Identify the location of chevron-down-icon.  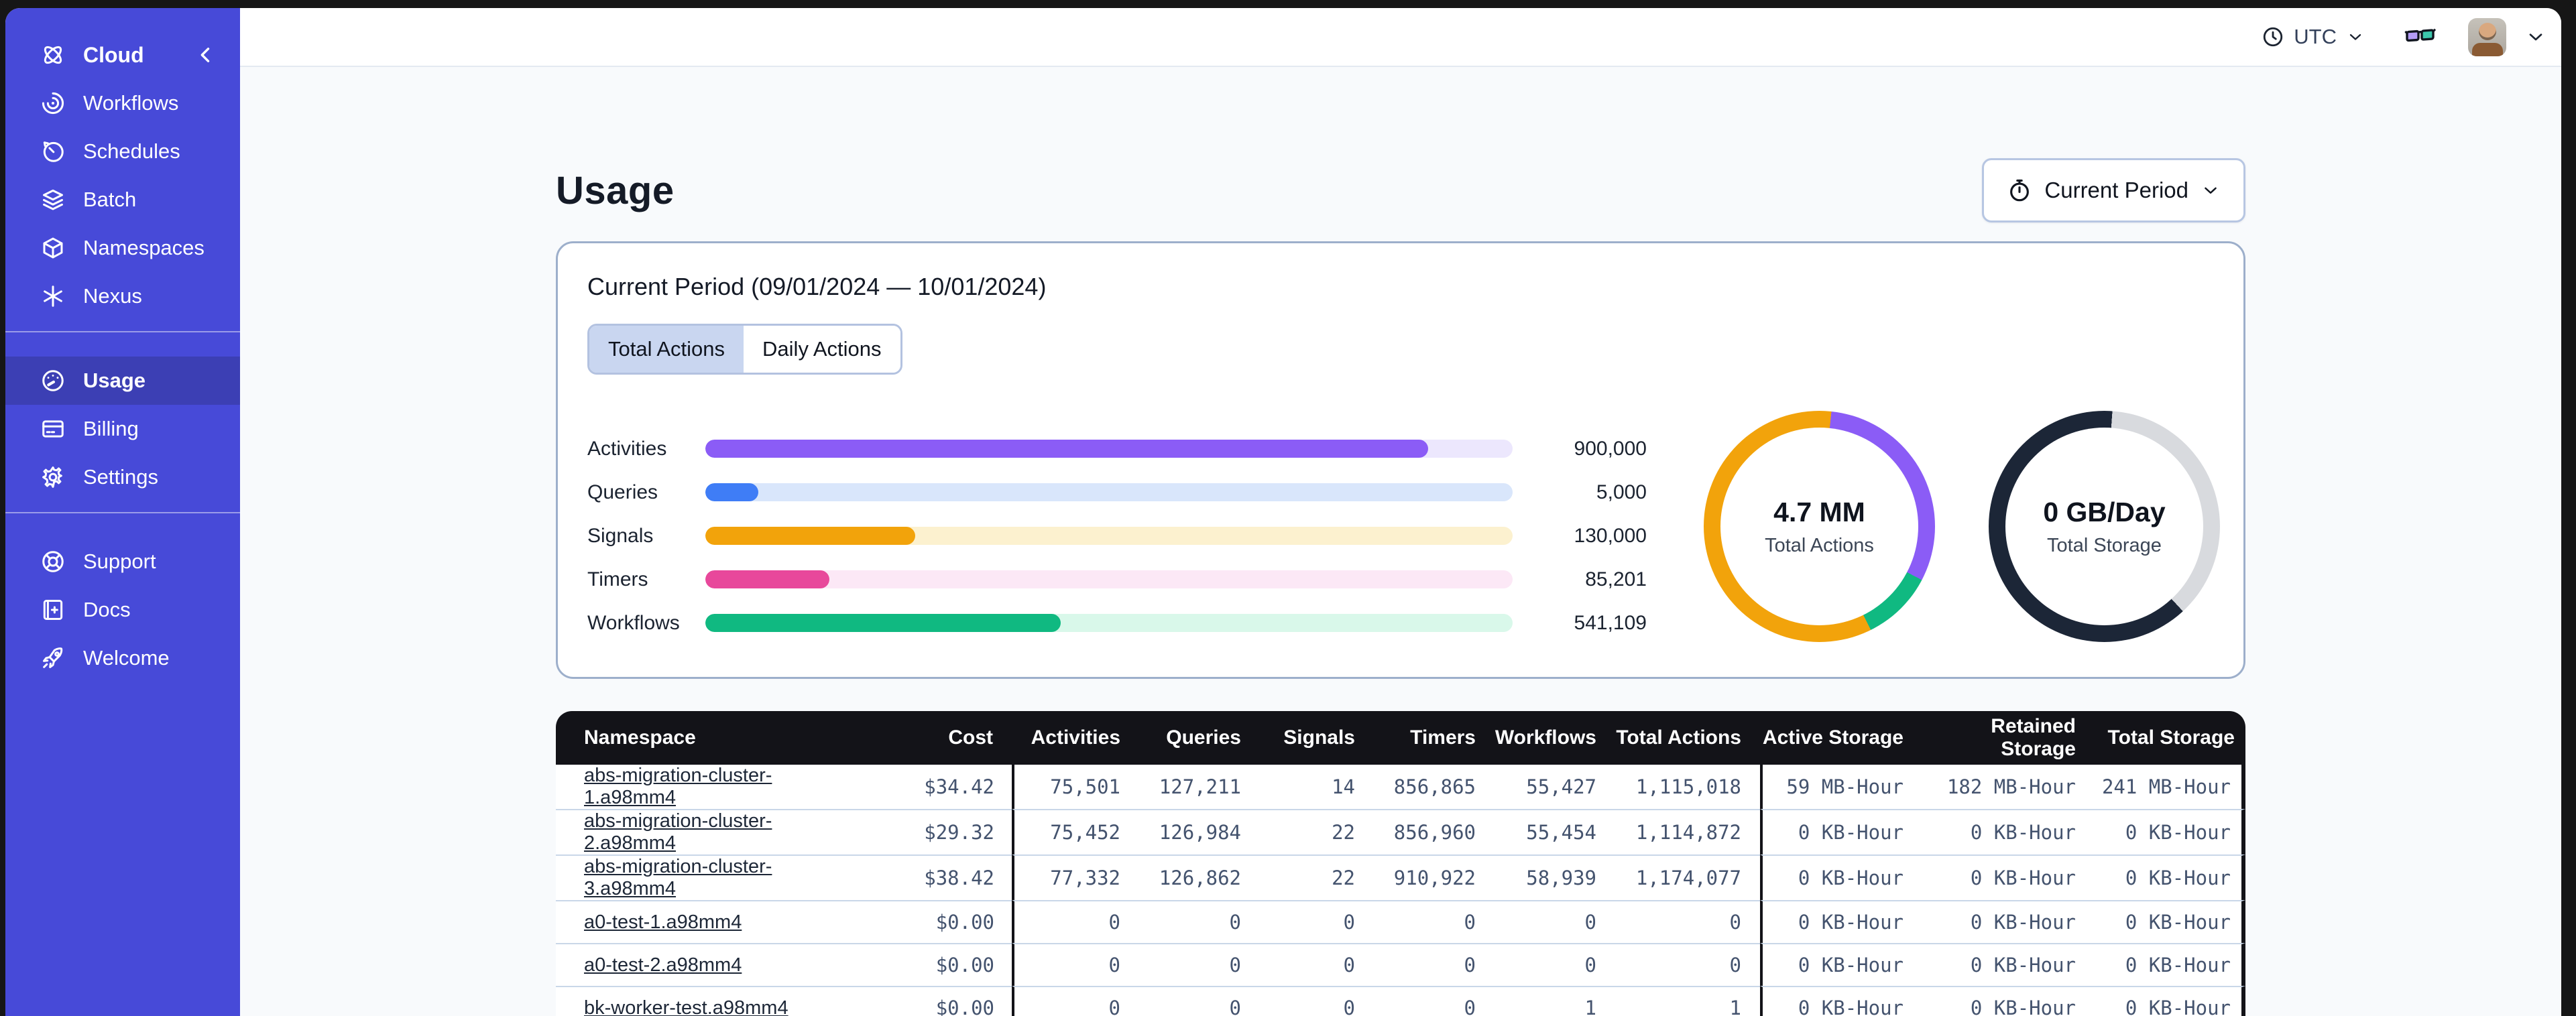
(2211, 190).